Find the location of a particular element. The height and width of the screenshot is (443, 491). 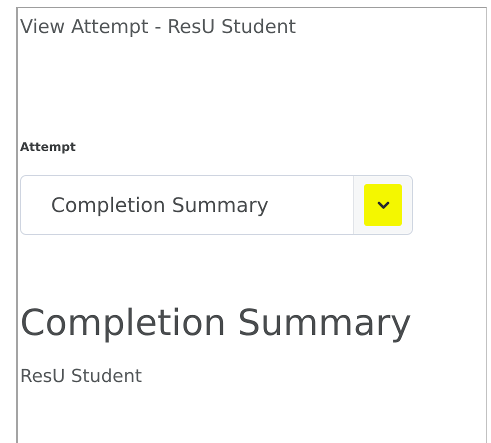

attempt-dropdown: Completion Summary is located at coordinates (216, 205).